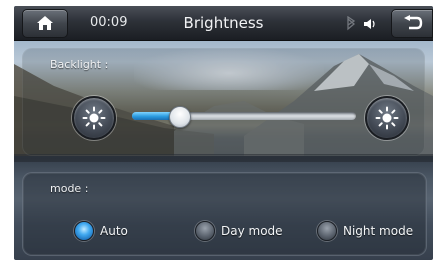  I want to click on mode-option-night: Night mode, so click(365, 231).